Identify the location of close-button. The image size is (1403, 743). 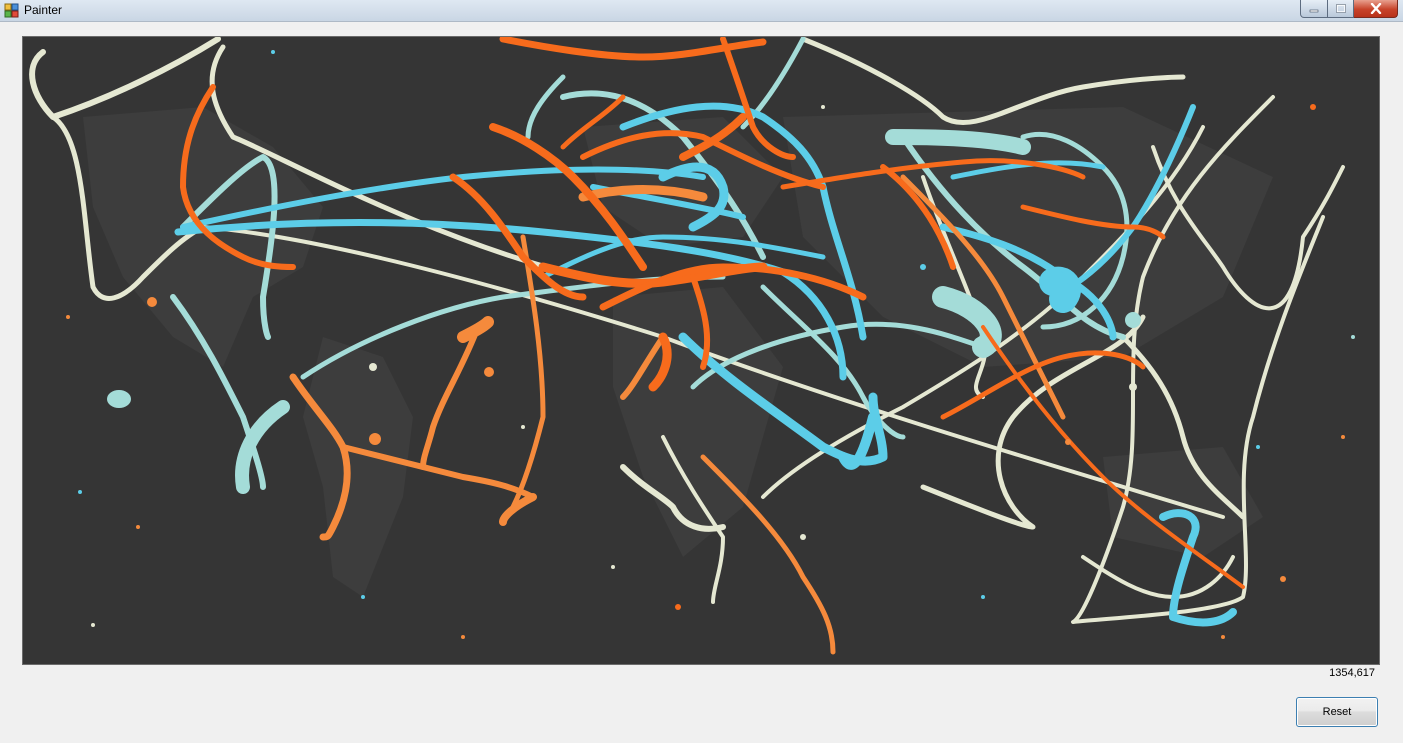
(1376, 9).